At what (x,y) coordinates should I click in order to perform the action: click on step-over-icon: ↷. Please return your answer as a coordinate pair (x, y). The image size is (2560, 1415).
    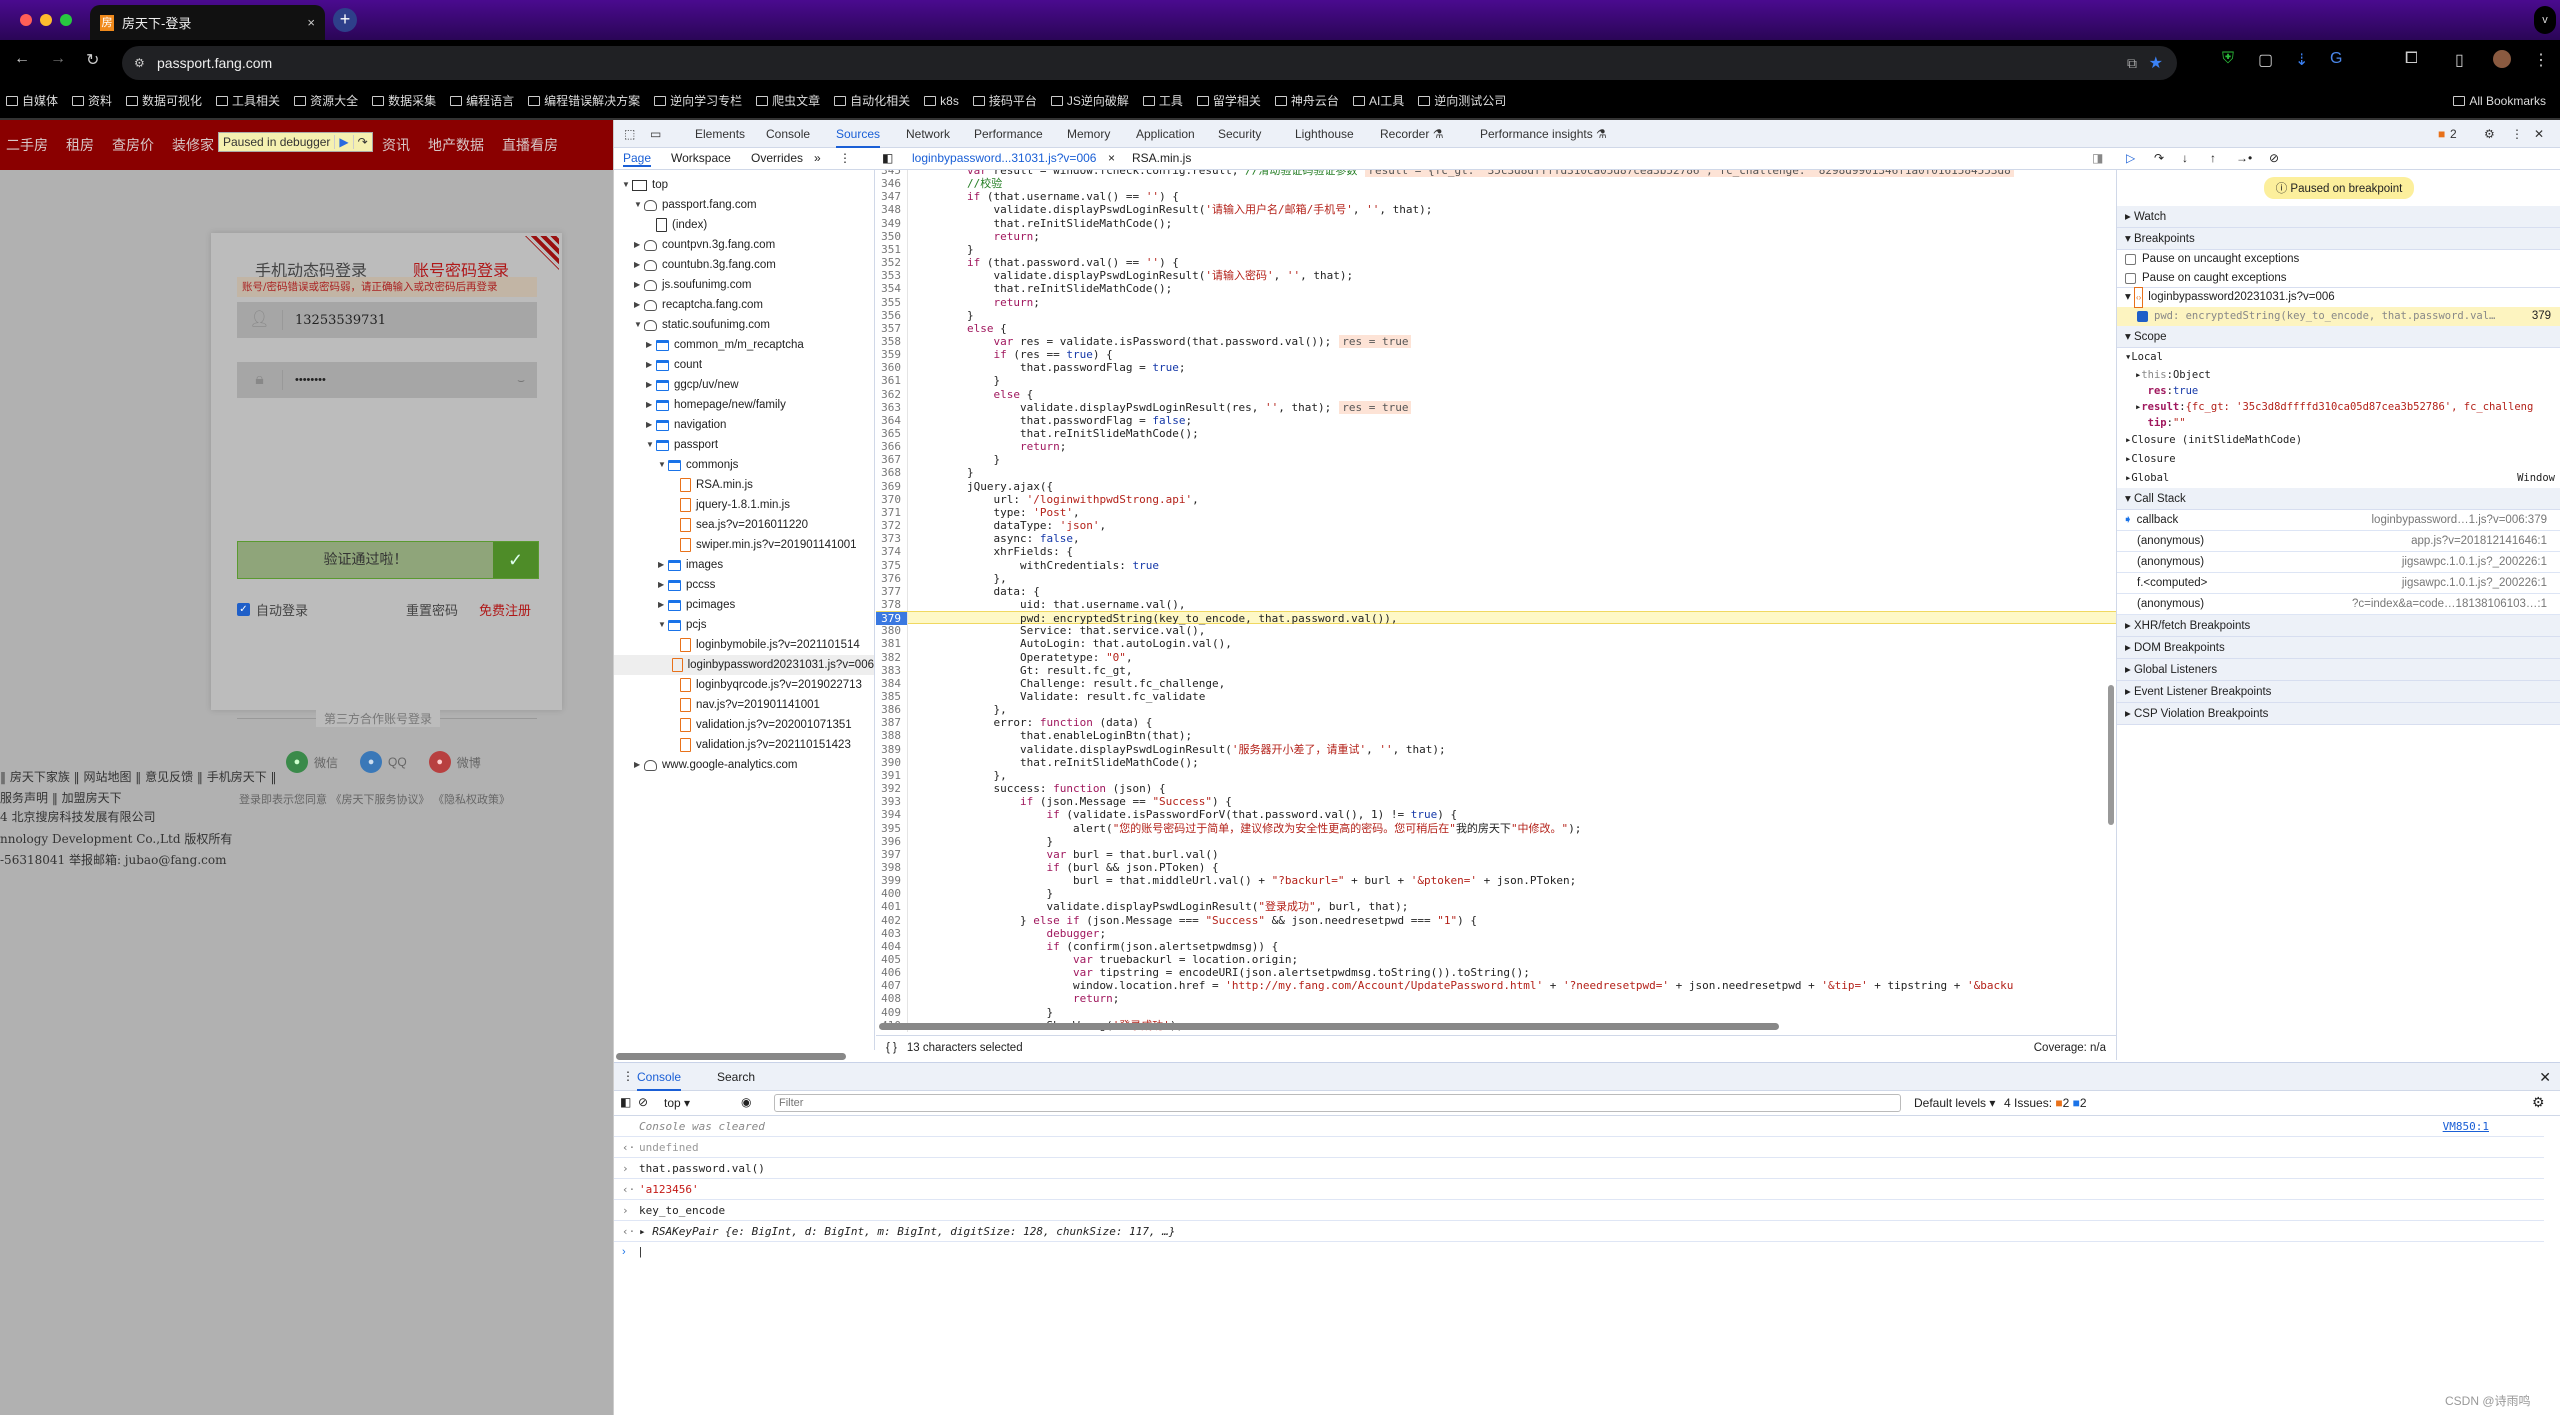
    Looking at the image, I should click on (362, 142).